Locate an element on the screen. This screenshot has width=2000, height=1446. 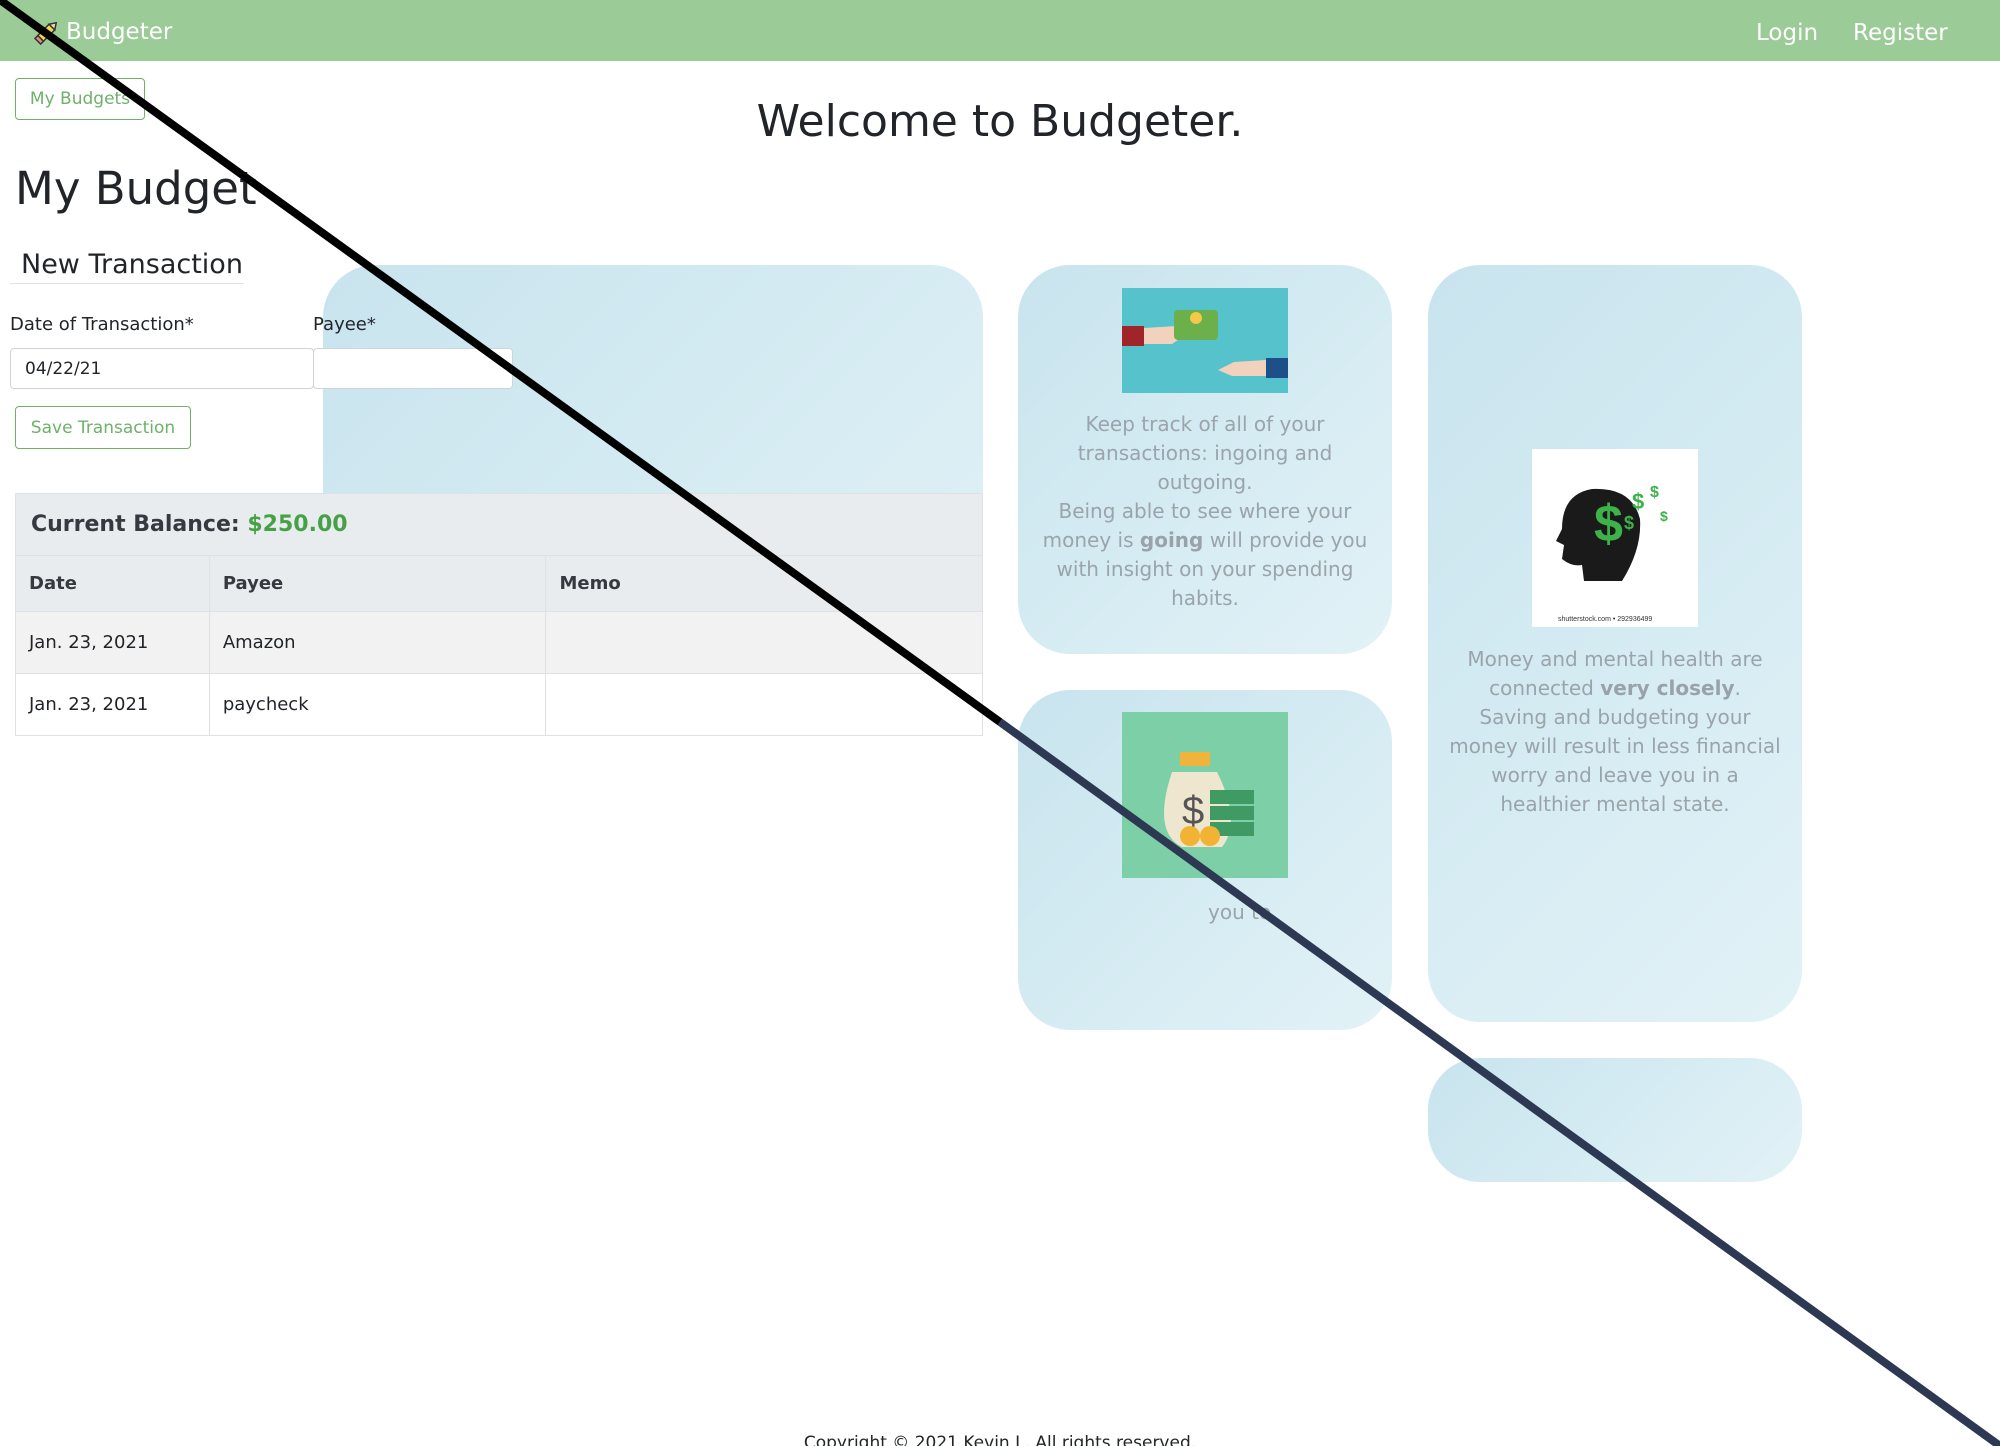
table-header-row: Date Payee Memo is located at coordinates (499, 583).